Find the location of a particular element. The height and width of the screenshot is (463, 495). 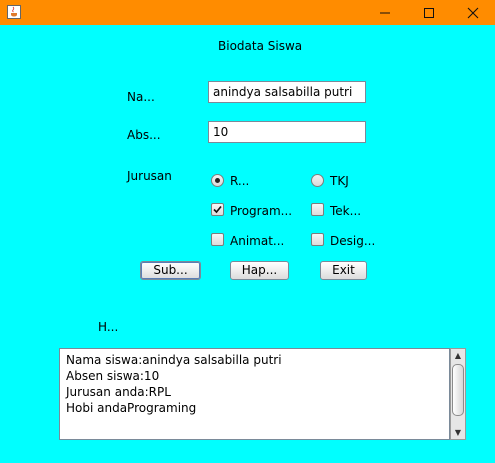

maximize-icon is located at coordinates (429, 12).